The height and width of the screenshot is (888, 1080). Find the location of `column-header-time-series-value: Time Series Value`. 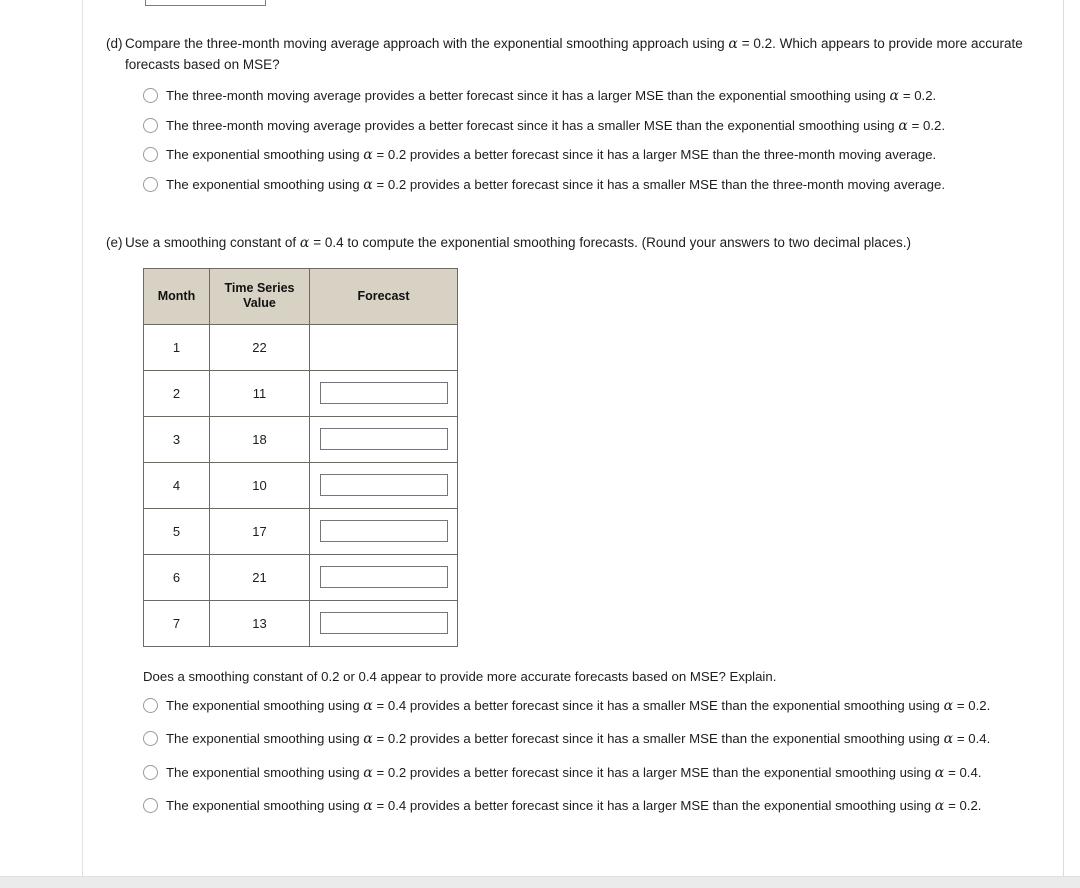

column-header-time-series-value: Time Series Value is located at coordinates (259, 296).